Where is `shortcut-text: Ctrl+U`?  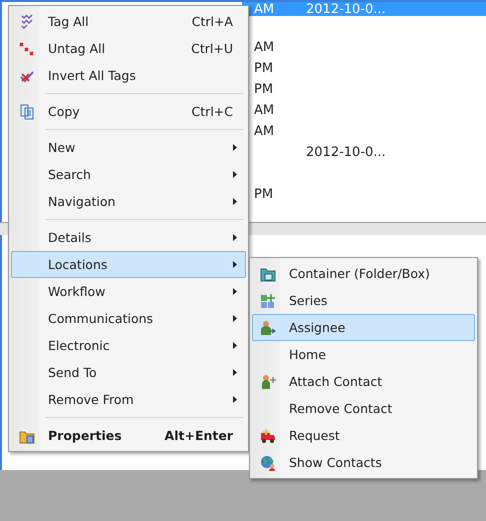
shortcut-text: Ctrl+U is located at coordinates (212, 48).